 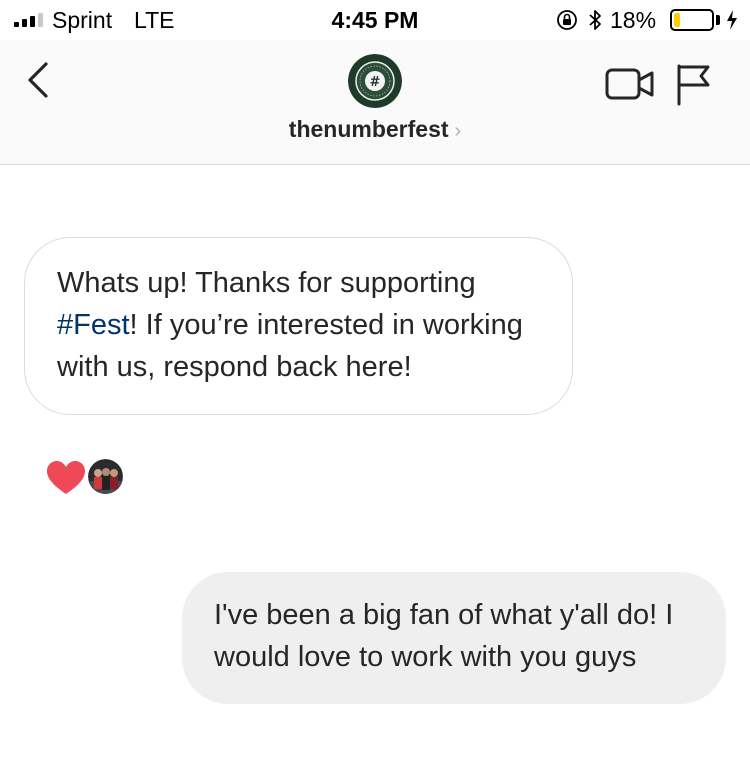 I want to click on username: thenumberfest, so click(x=368, y=129).